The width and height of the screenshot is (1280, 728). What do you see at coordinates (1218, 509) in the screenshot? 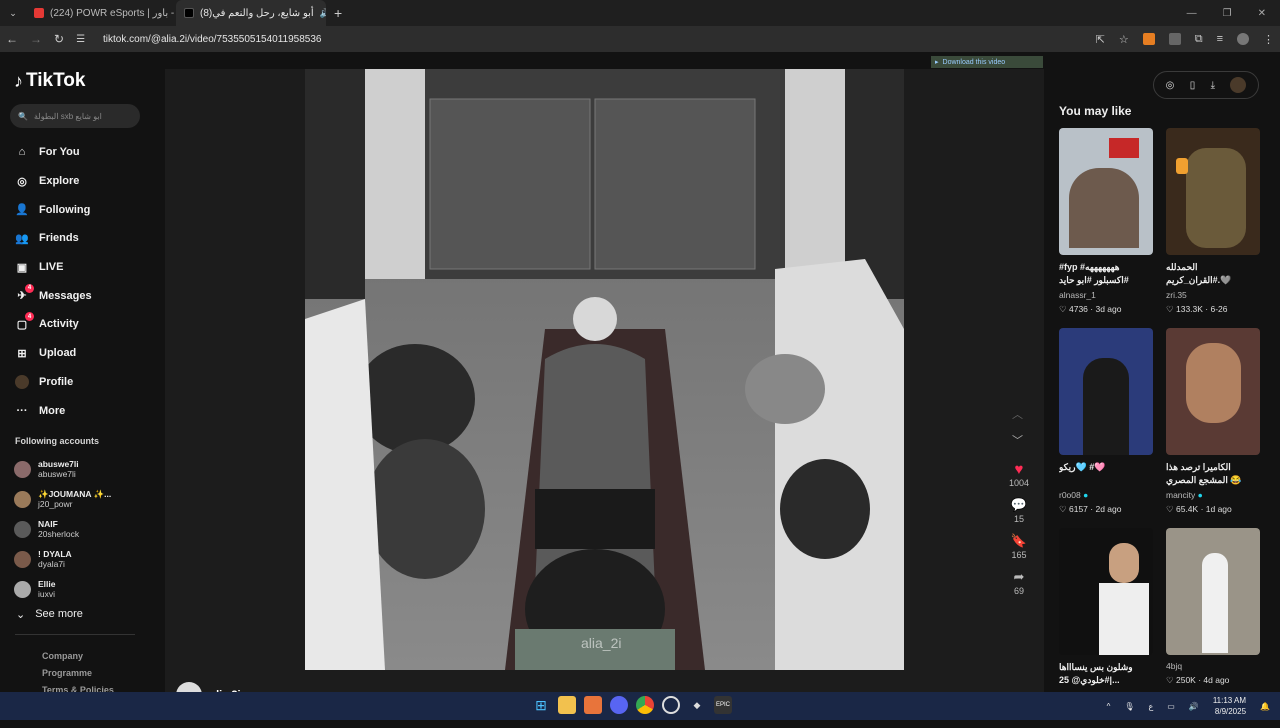
I see `card-age: 1d ago` at bounding box center [1218, 509].